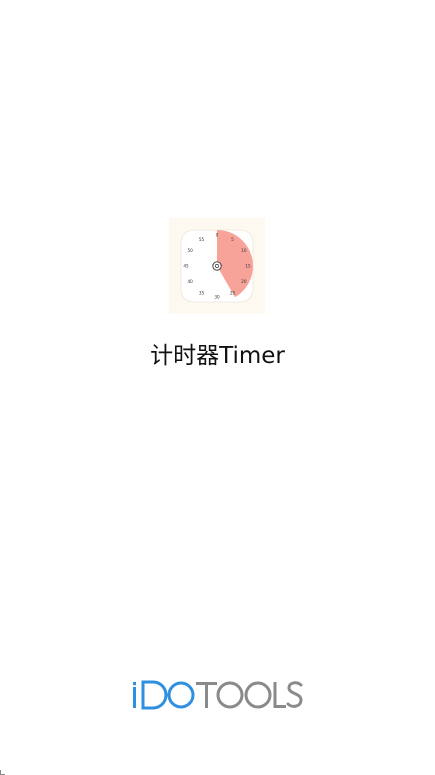 This screenshot has width=435, height=775. What do you see at coordinates (244, 250) in the screenshot?
I see `dial-number: 10` at bounding box center [244, 250].